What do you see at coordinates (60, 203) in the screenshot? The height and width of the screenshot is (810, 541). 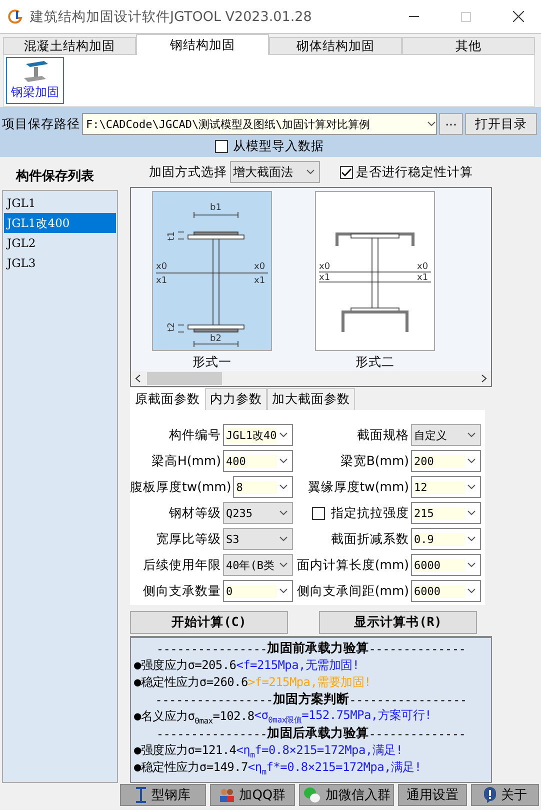 I see `list-item: JGL1` at bounding box center [60, 203].